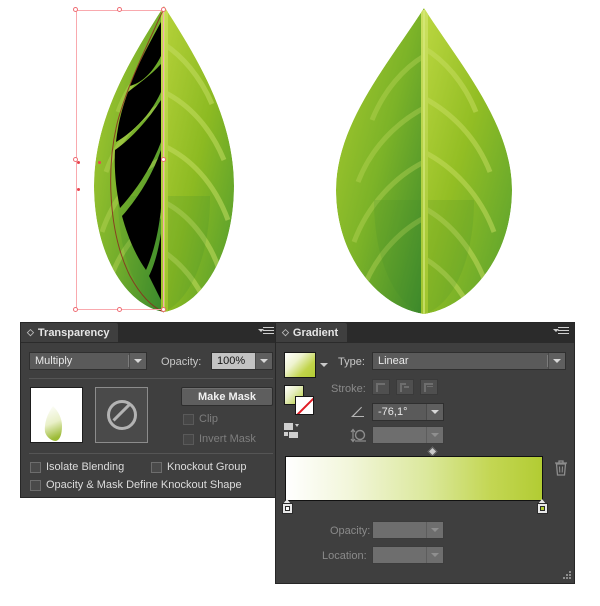 This screenshot has width=600, height=606. What do you see at coordinates (85, 467) in the screenshot?
I see `isolate-blending-label: Isolate Blending` at bounding box center [85, 467].